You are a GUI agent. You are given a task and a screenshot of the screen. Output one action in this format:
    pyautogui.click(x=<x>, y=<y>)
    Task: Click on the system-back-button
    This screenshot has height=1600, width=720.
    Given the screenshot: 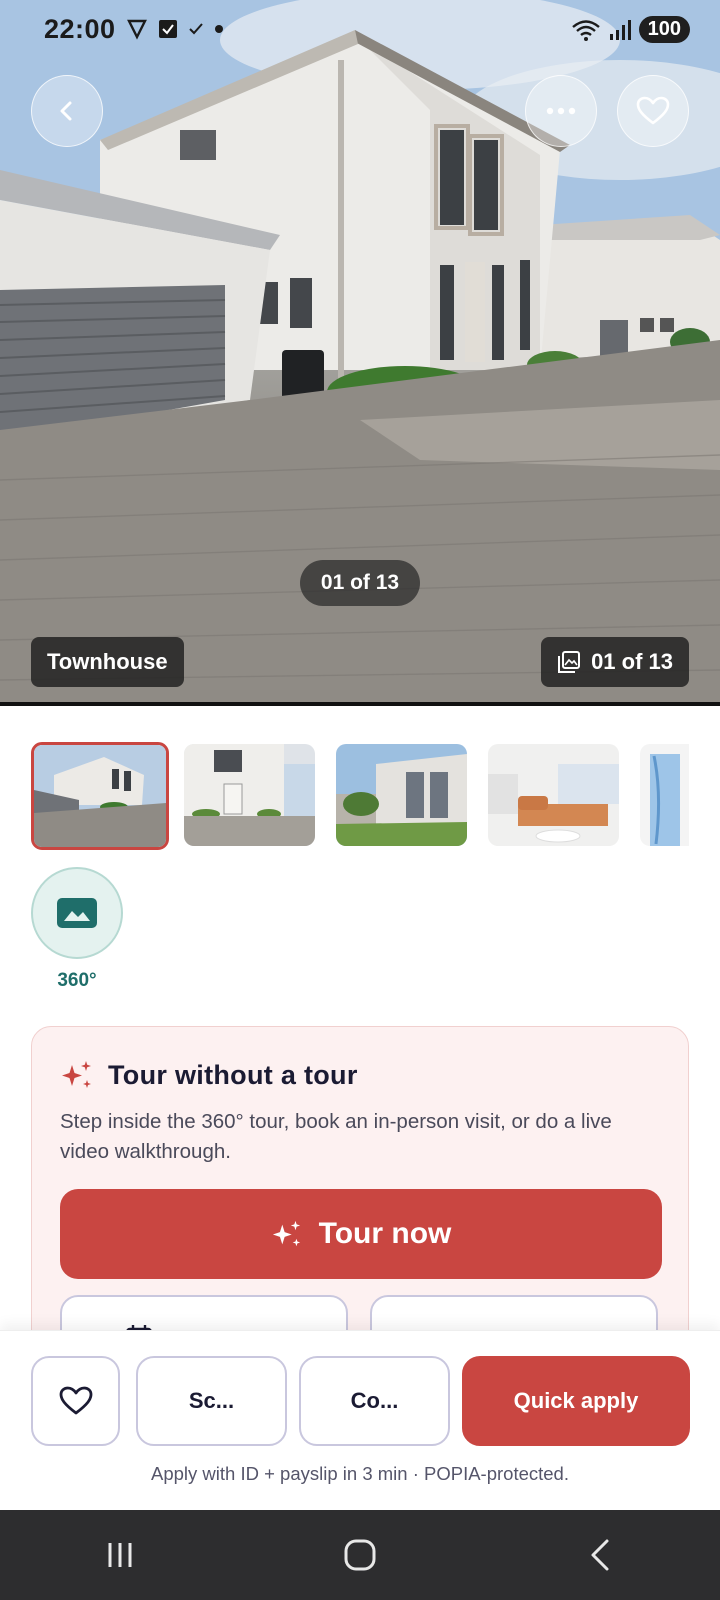 What is the action you would take?
    pyautogui.click(x=600, y=1555)
    